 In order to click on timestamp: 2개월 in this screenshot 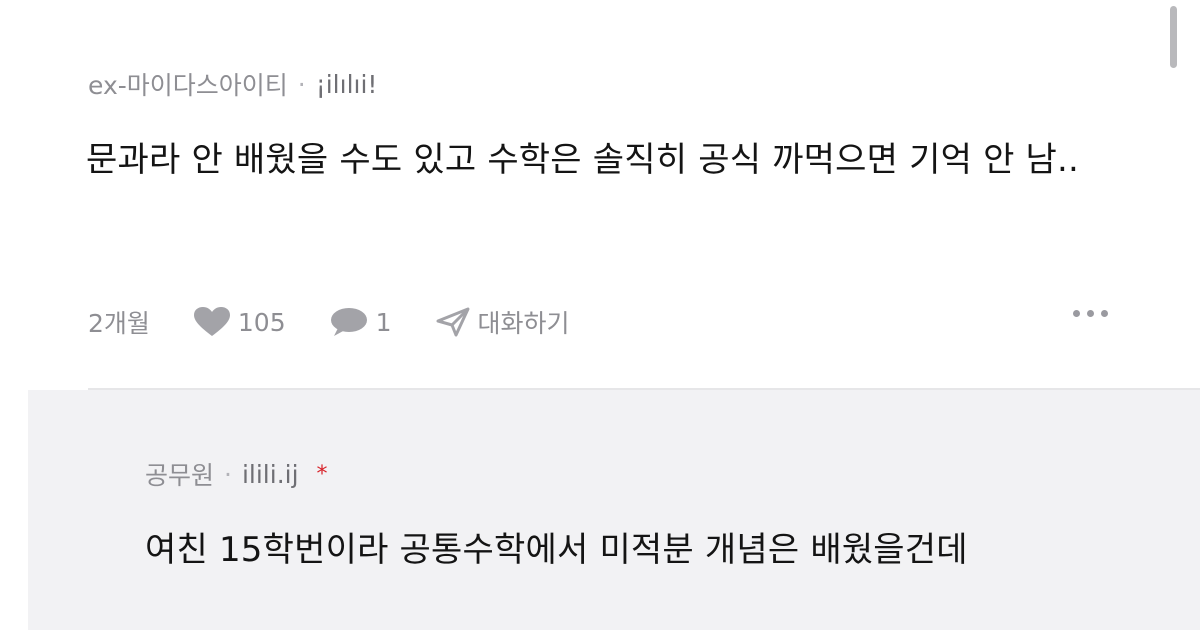, I will do `click(119, 322)`.